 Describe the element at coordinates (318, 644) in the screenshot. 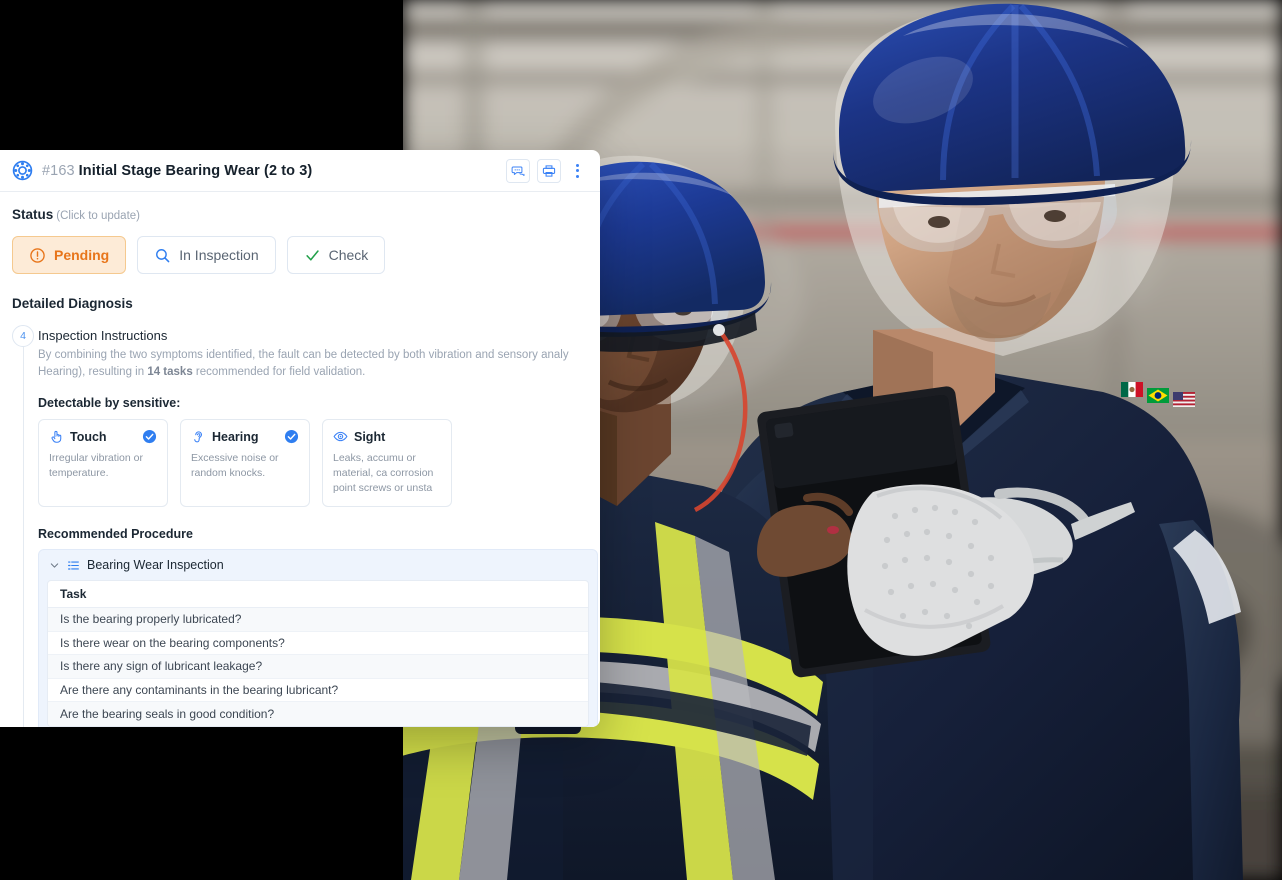

I see `table-row: Is there wear on the bearing components?` at that location.